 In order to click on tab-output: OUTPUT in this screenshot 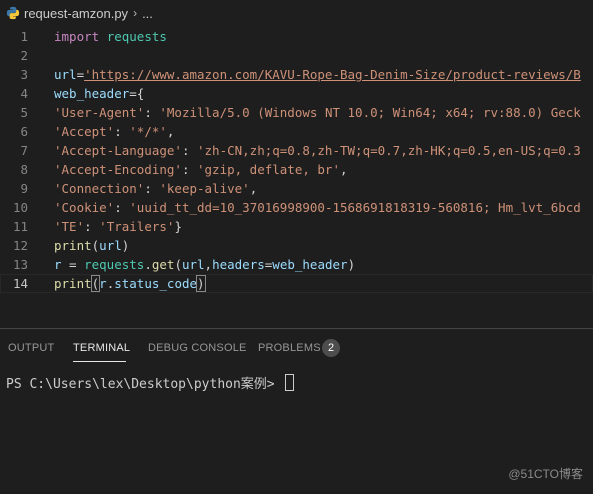, I will do `click(31, 348)`.